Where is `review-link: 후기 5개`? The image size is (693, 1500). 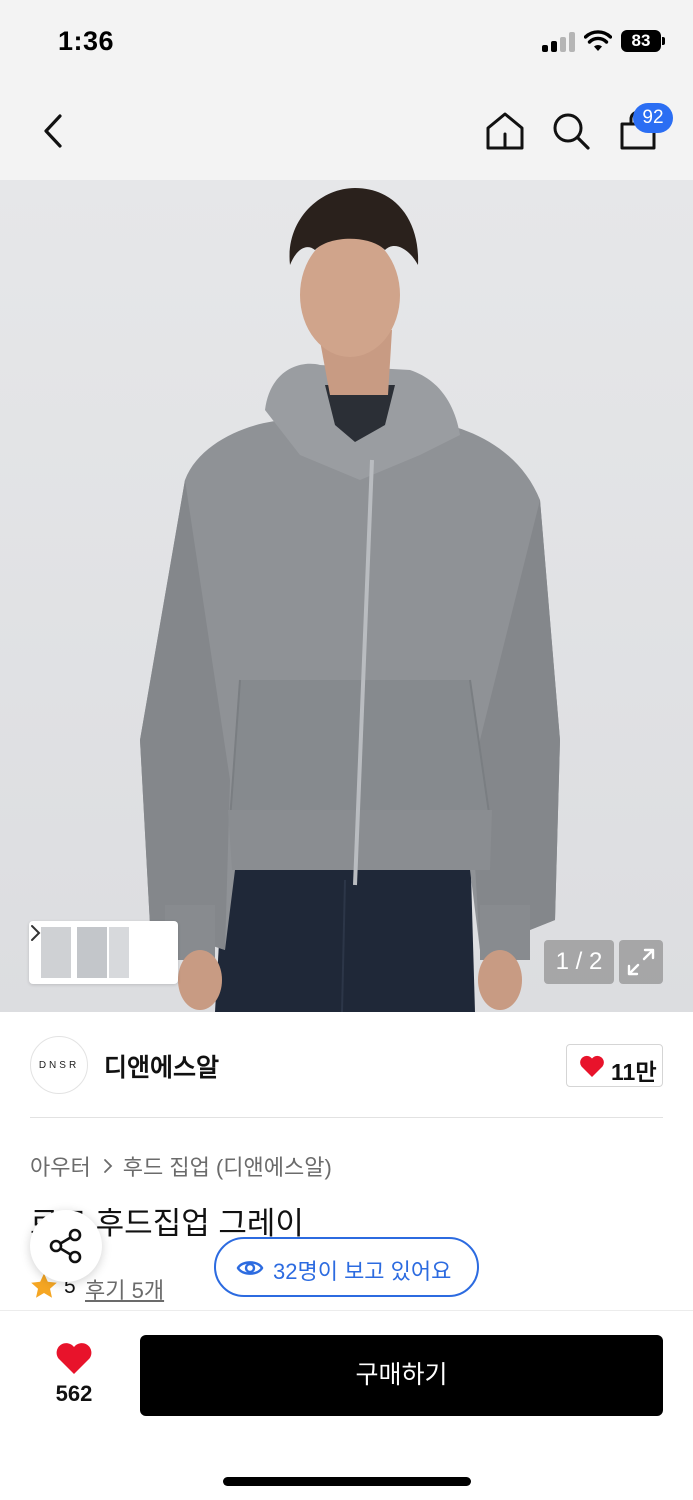
review-link: 후기 5개 is located at coordinates (124, 1289).